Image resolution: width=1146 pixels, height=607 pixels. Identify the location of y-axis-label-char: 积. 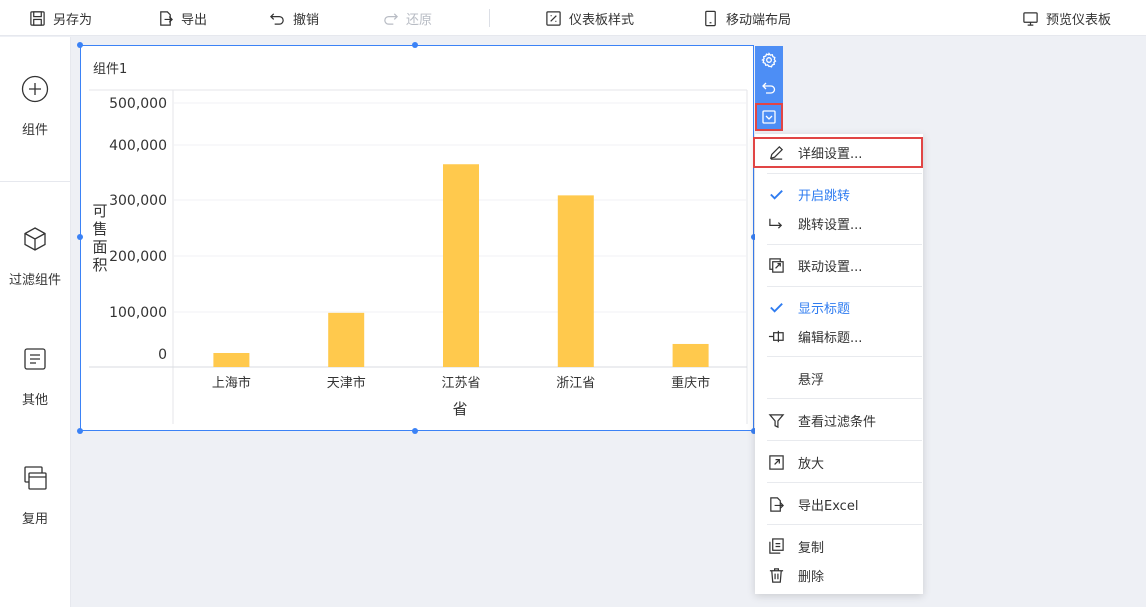
(99, 265).